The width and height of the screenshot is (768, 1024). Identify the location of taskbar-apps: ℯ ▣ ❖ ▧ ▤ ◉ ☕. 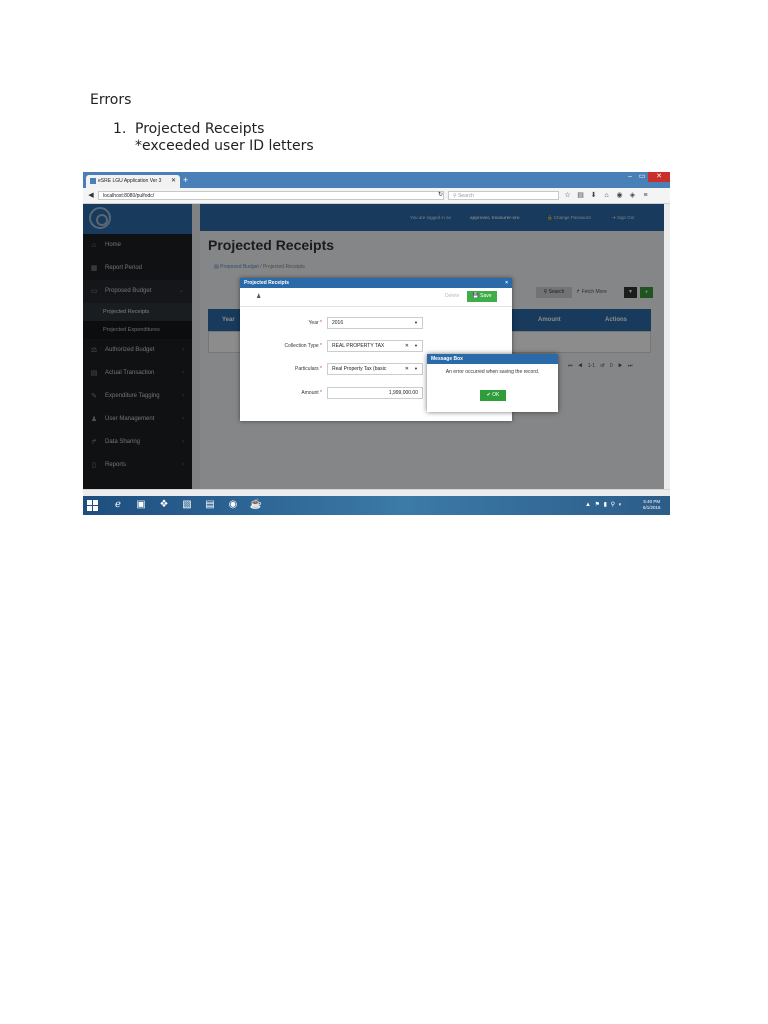
(187, 505).